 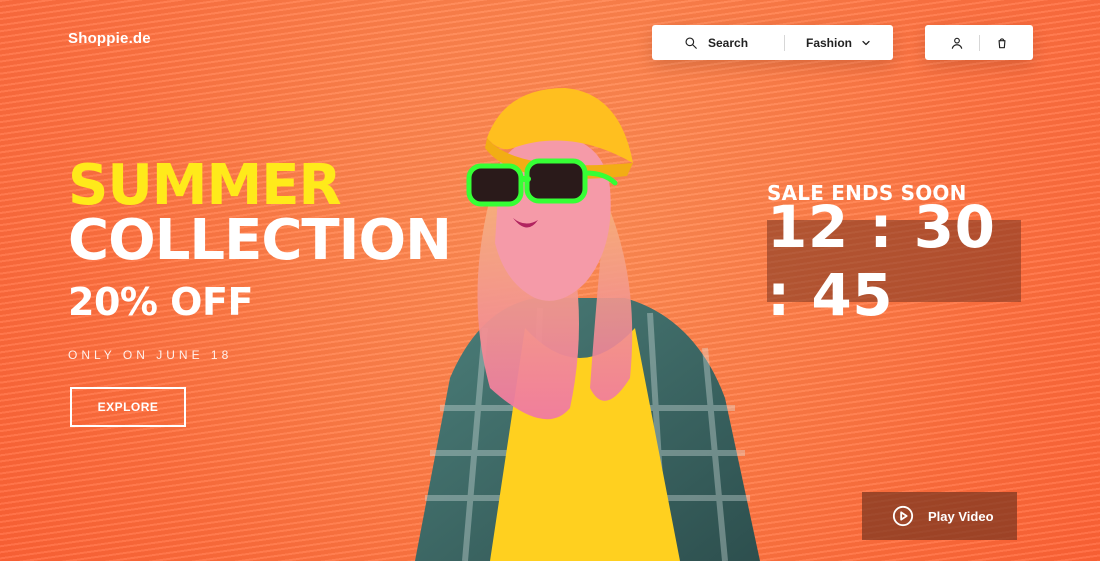 I want to click on cart-button, so click(x=1002, y=42).